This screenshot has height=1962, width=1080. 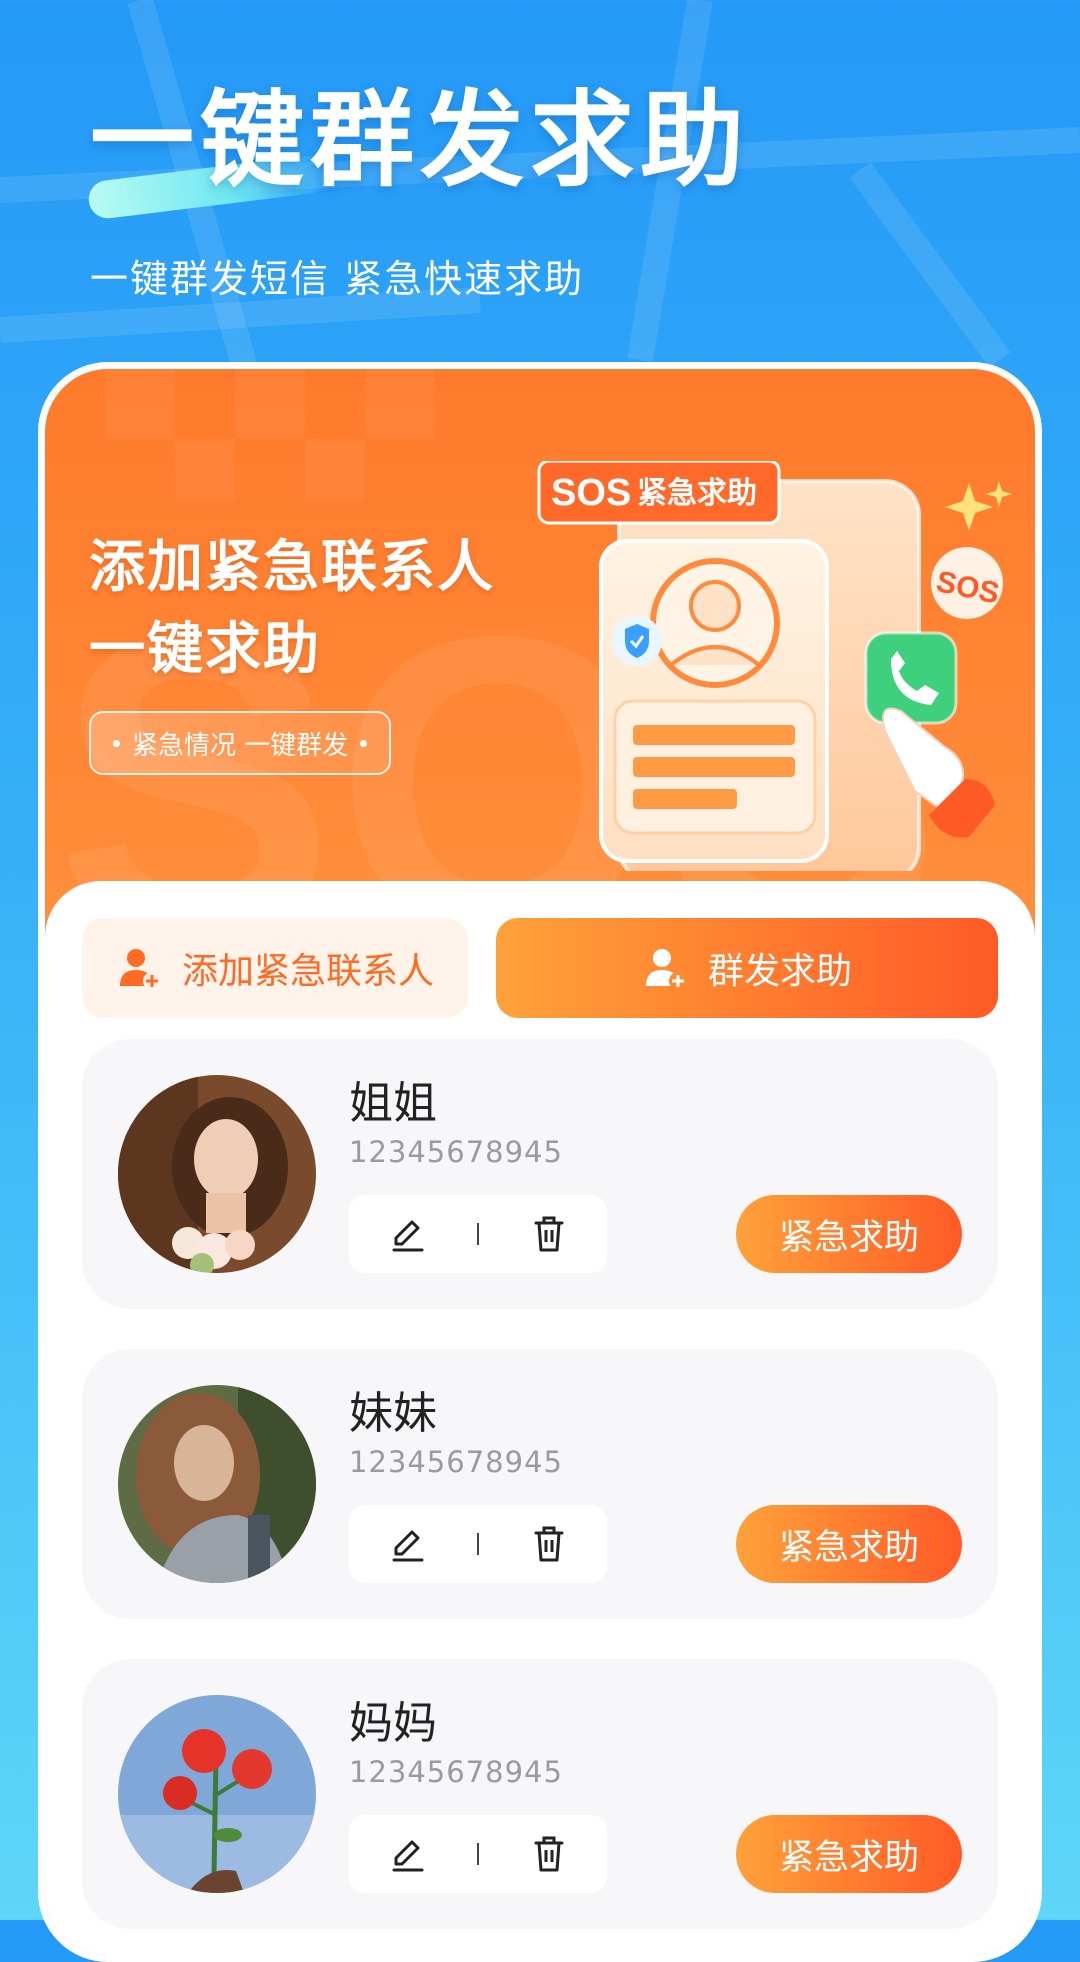 I want to click on banner-tag: 紧急情况 一键群发, so click(x=240, y=743).